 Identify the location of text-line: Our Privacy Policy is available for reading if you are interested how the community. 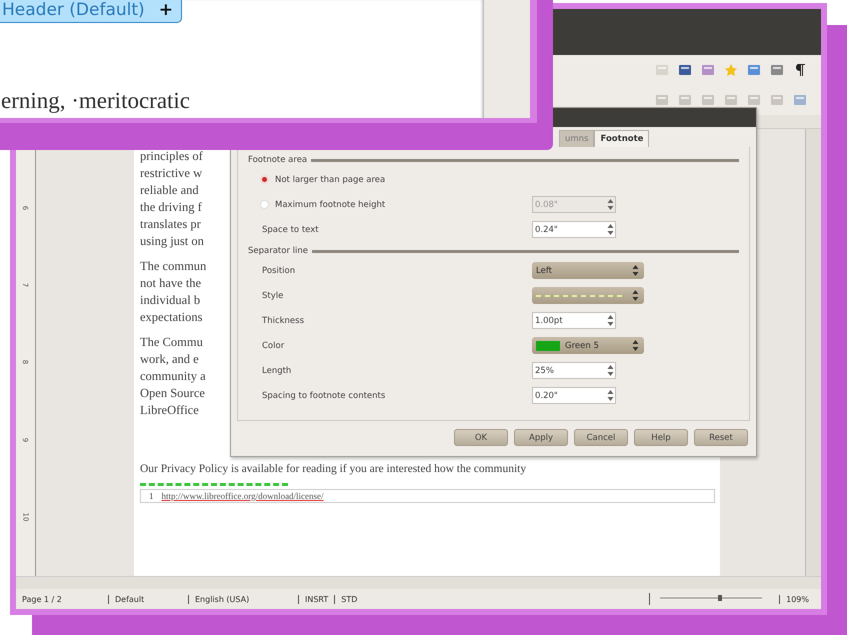
(333, 469).